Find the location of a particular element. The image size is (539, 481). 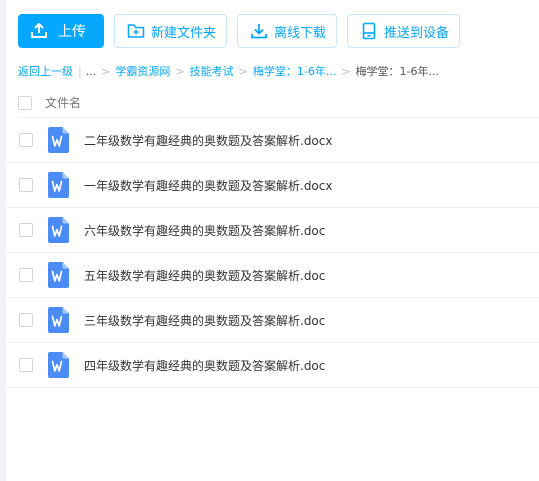

file-name: 五年级数学有趣经典的奥数题及答案解析.doc is located at coordinates (204, 275).